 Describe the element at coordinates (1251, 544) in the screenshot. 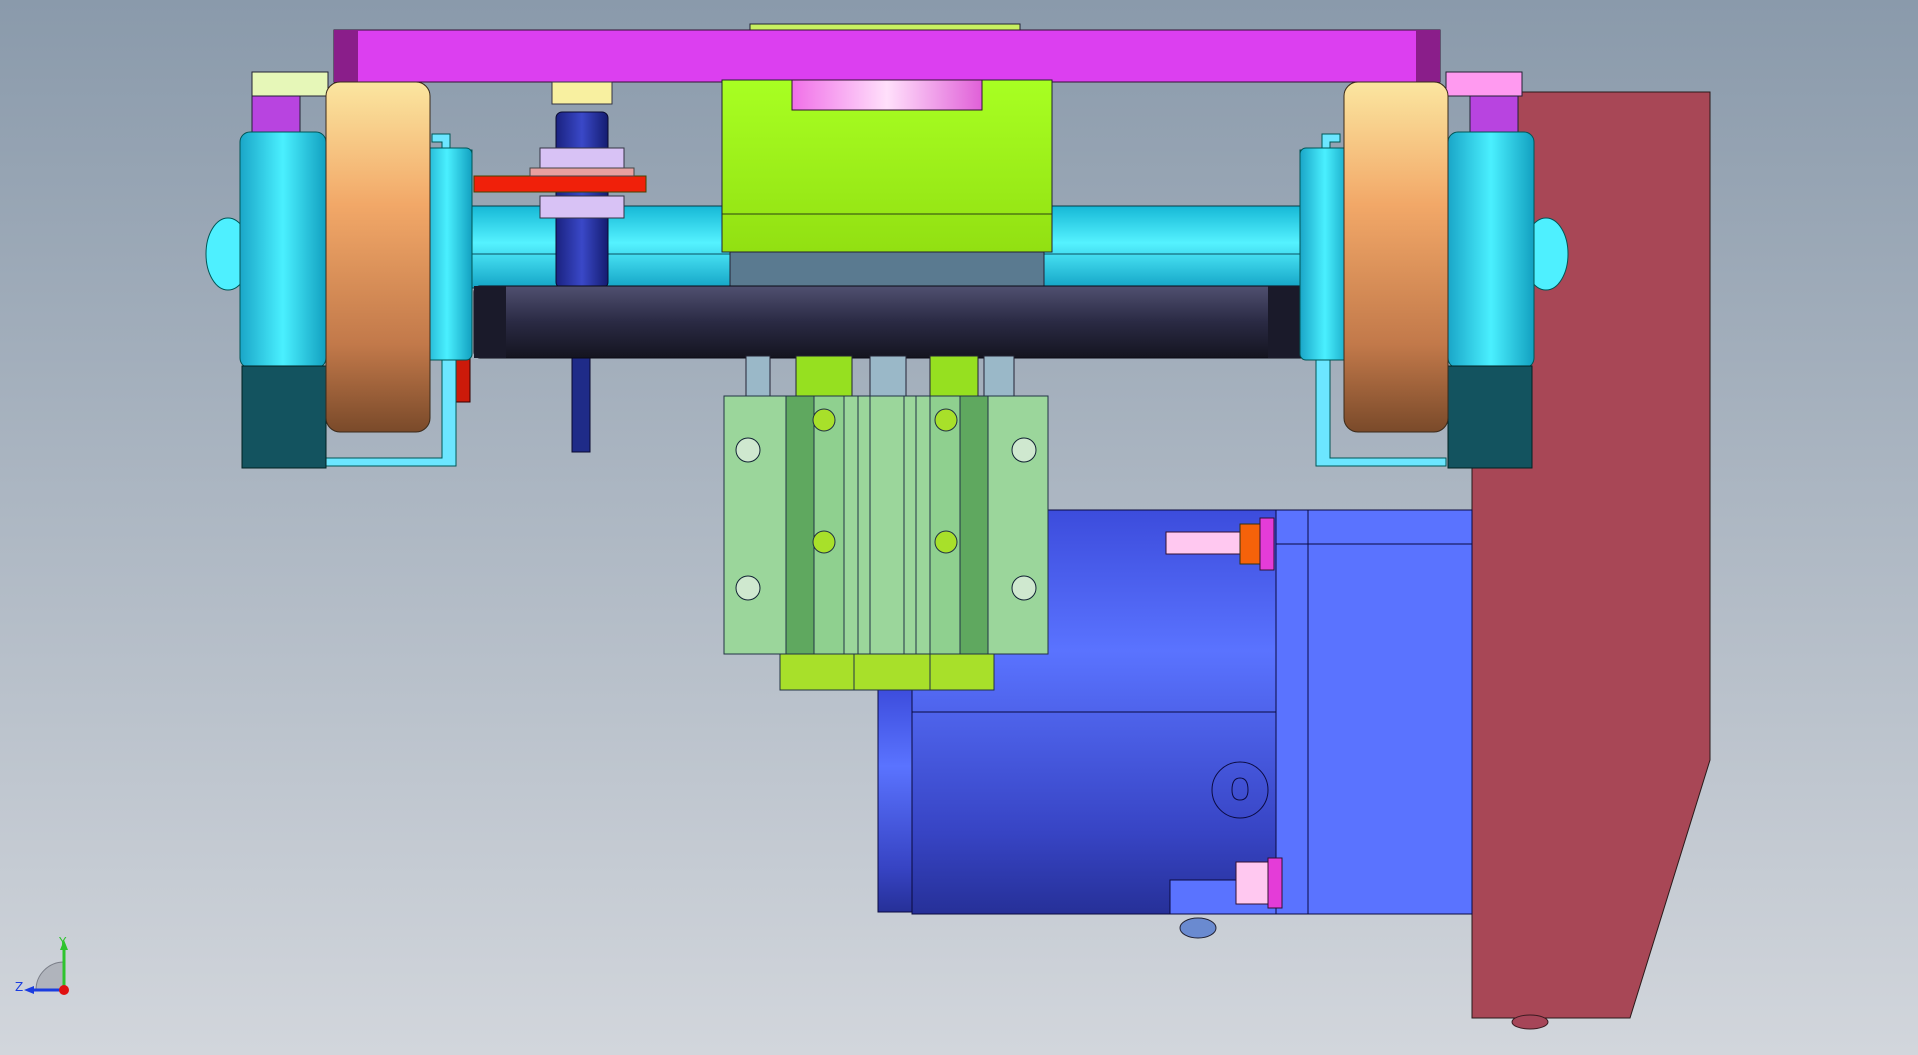

I see `motor-orange-collar` at that location.